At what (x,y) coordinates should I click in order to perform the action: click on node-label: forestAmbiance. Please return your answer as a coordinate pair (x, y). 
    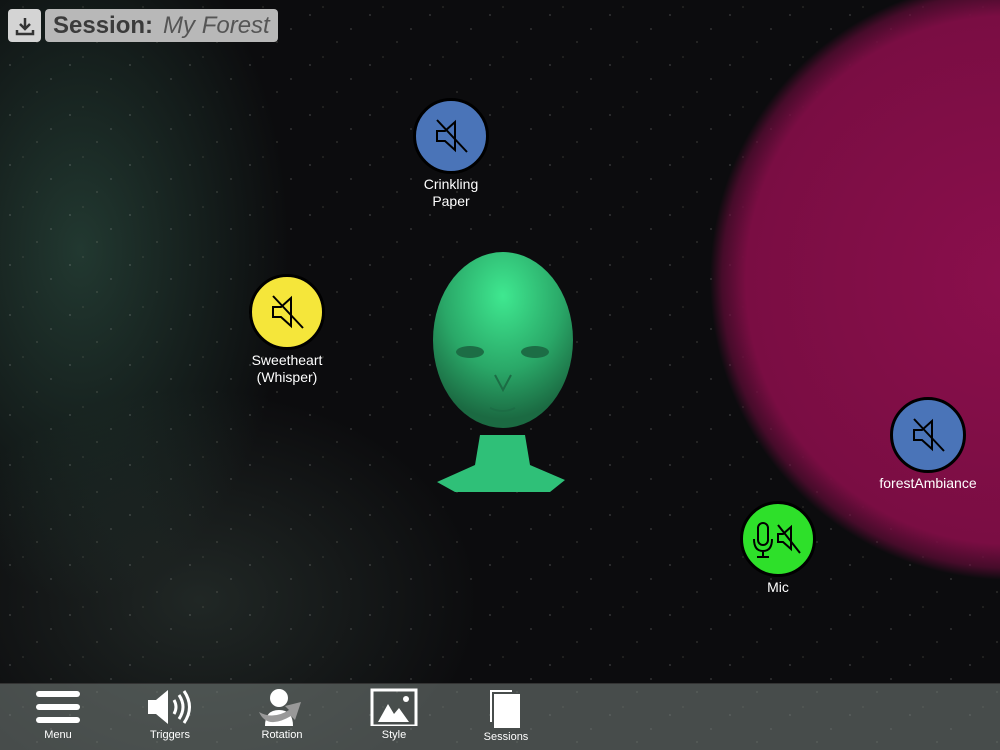
    Looking at the image, I should click on (928, 483).